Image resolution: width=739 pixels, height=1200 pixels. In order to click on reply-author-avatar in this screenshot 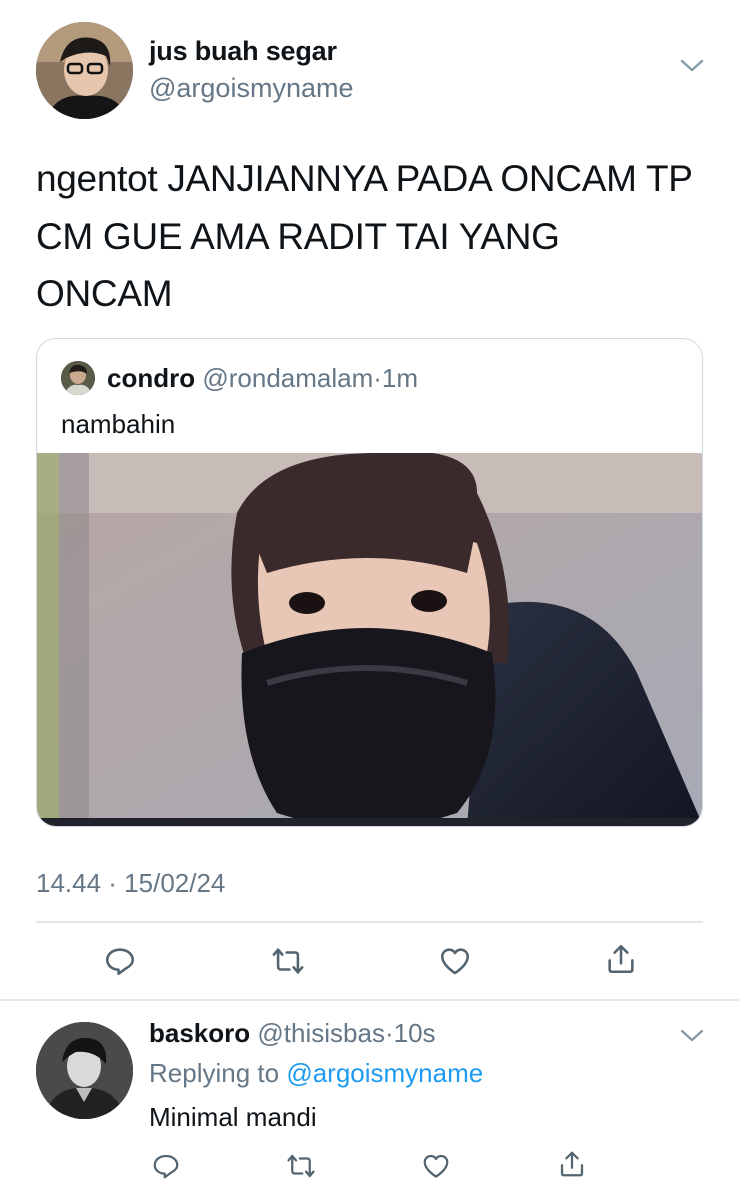, I will do `click(84, 1070)`.